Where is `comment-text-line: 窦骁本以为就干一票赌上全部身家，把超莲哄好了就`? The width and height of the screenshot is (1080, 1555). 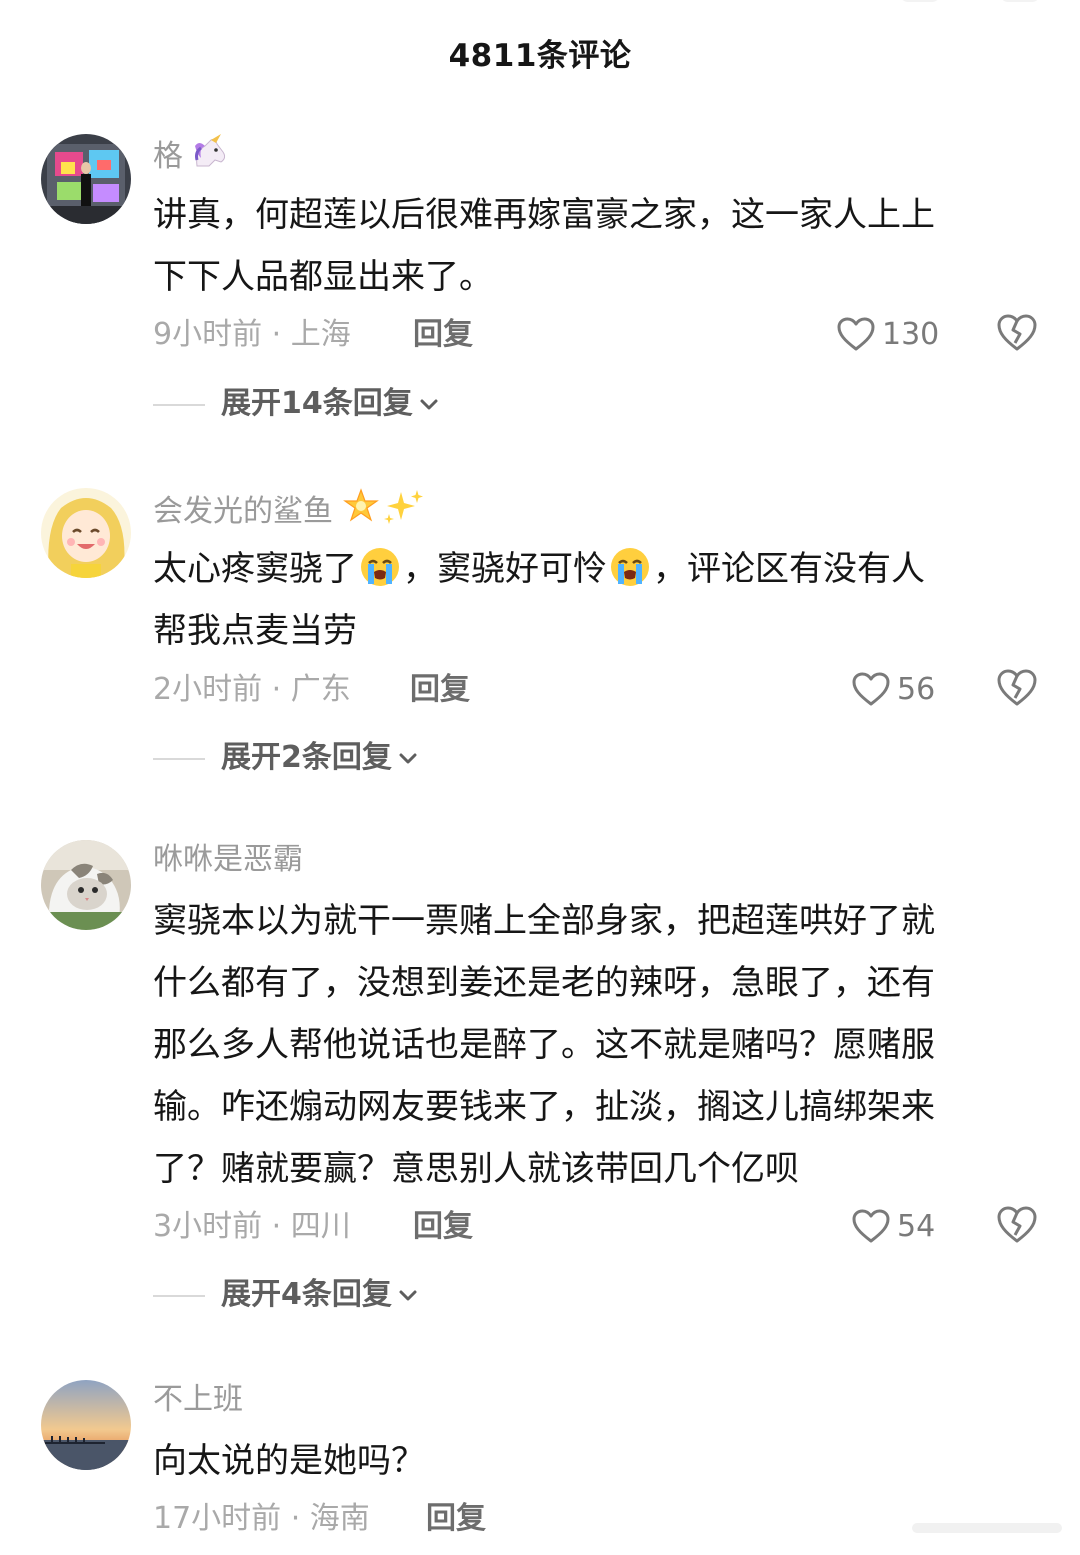
comment-text-line: 窦骁本以为就干一票赌上全部身家，把超莲哄好了就 is located at coordinates (544, 921).